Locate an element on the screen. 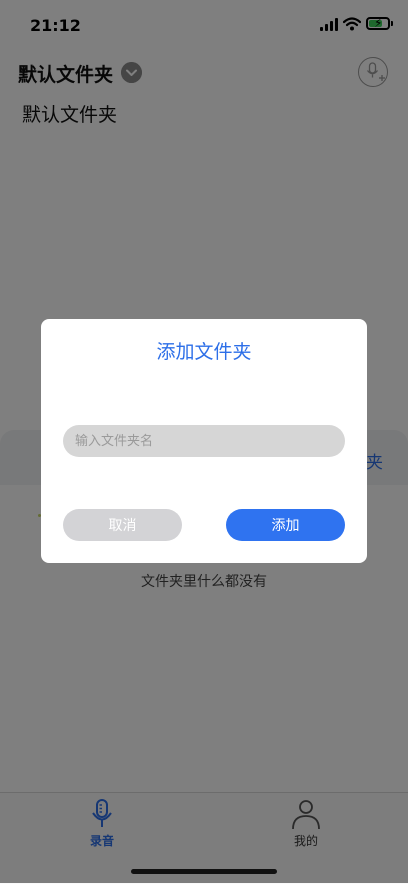 The width and height of the screenshot is (408, 884). folder-name-input is located at coordinates (204, 441).